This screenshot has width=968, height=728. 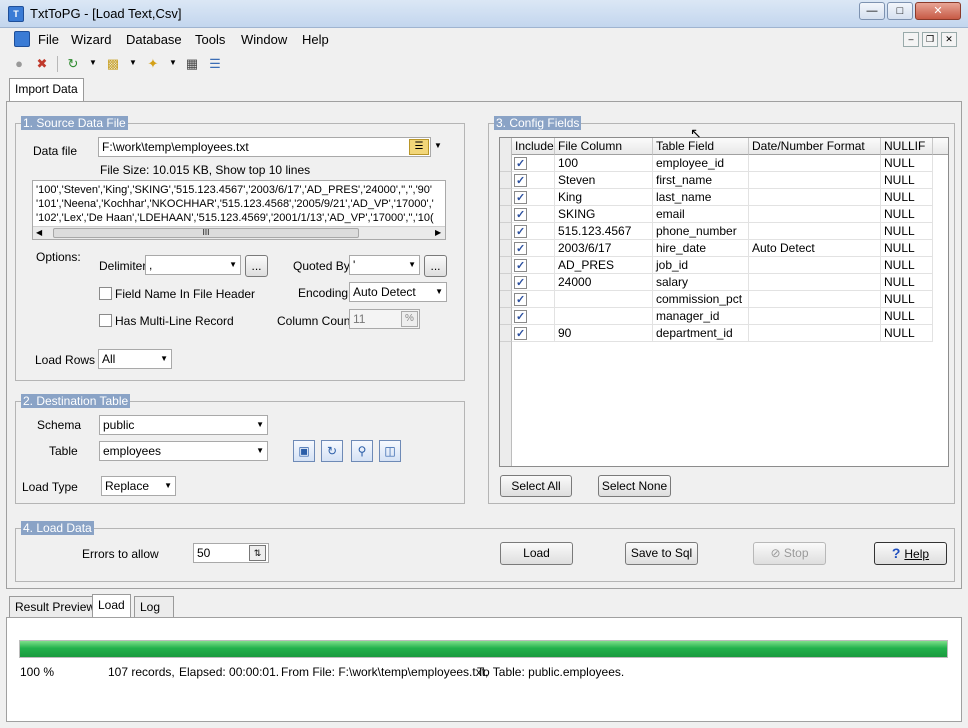 What do you see at coordinates (724, 163) in the screenshot?
I see `table-row: 100employee_id NULL` at bounding box center [724, 163].